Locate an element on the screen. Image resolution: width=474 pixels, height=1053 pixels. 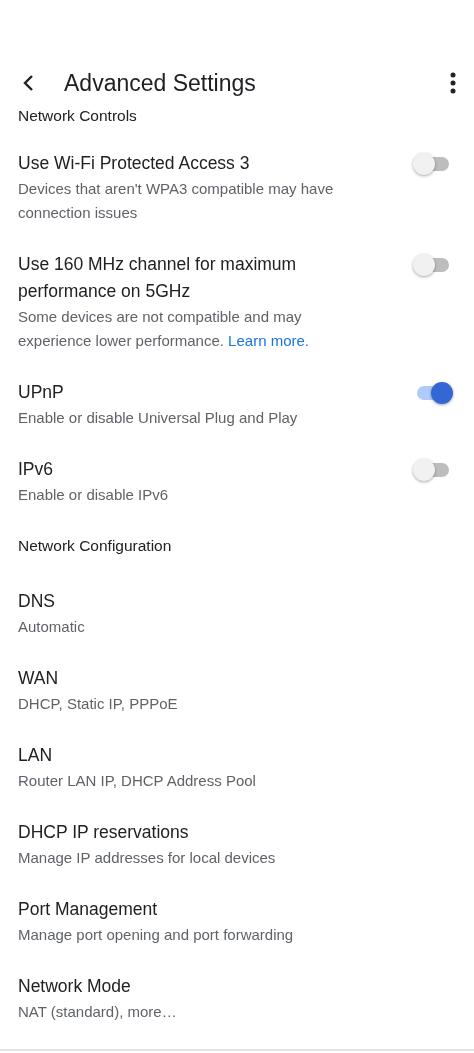
setting-description: Automatic is located at coordinates (52, 627).